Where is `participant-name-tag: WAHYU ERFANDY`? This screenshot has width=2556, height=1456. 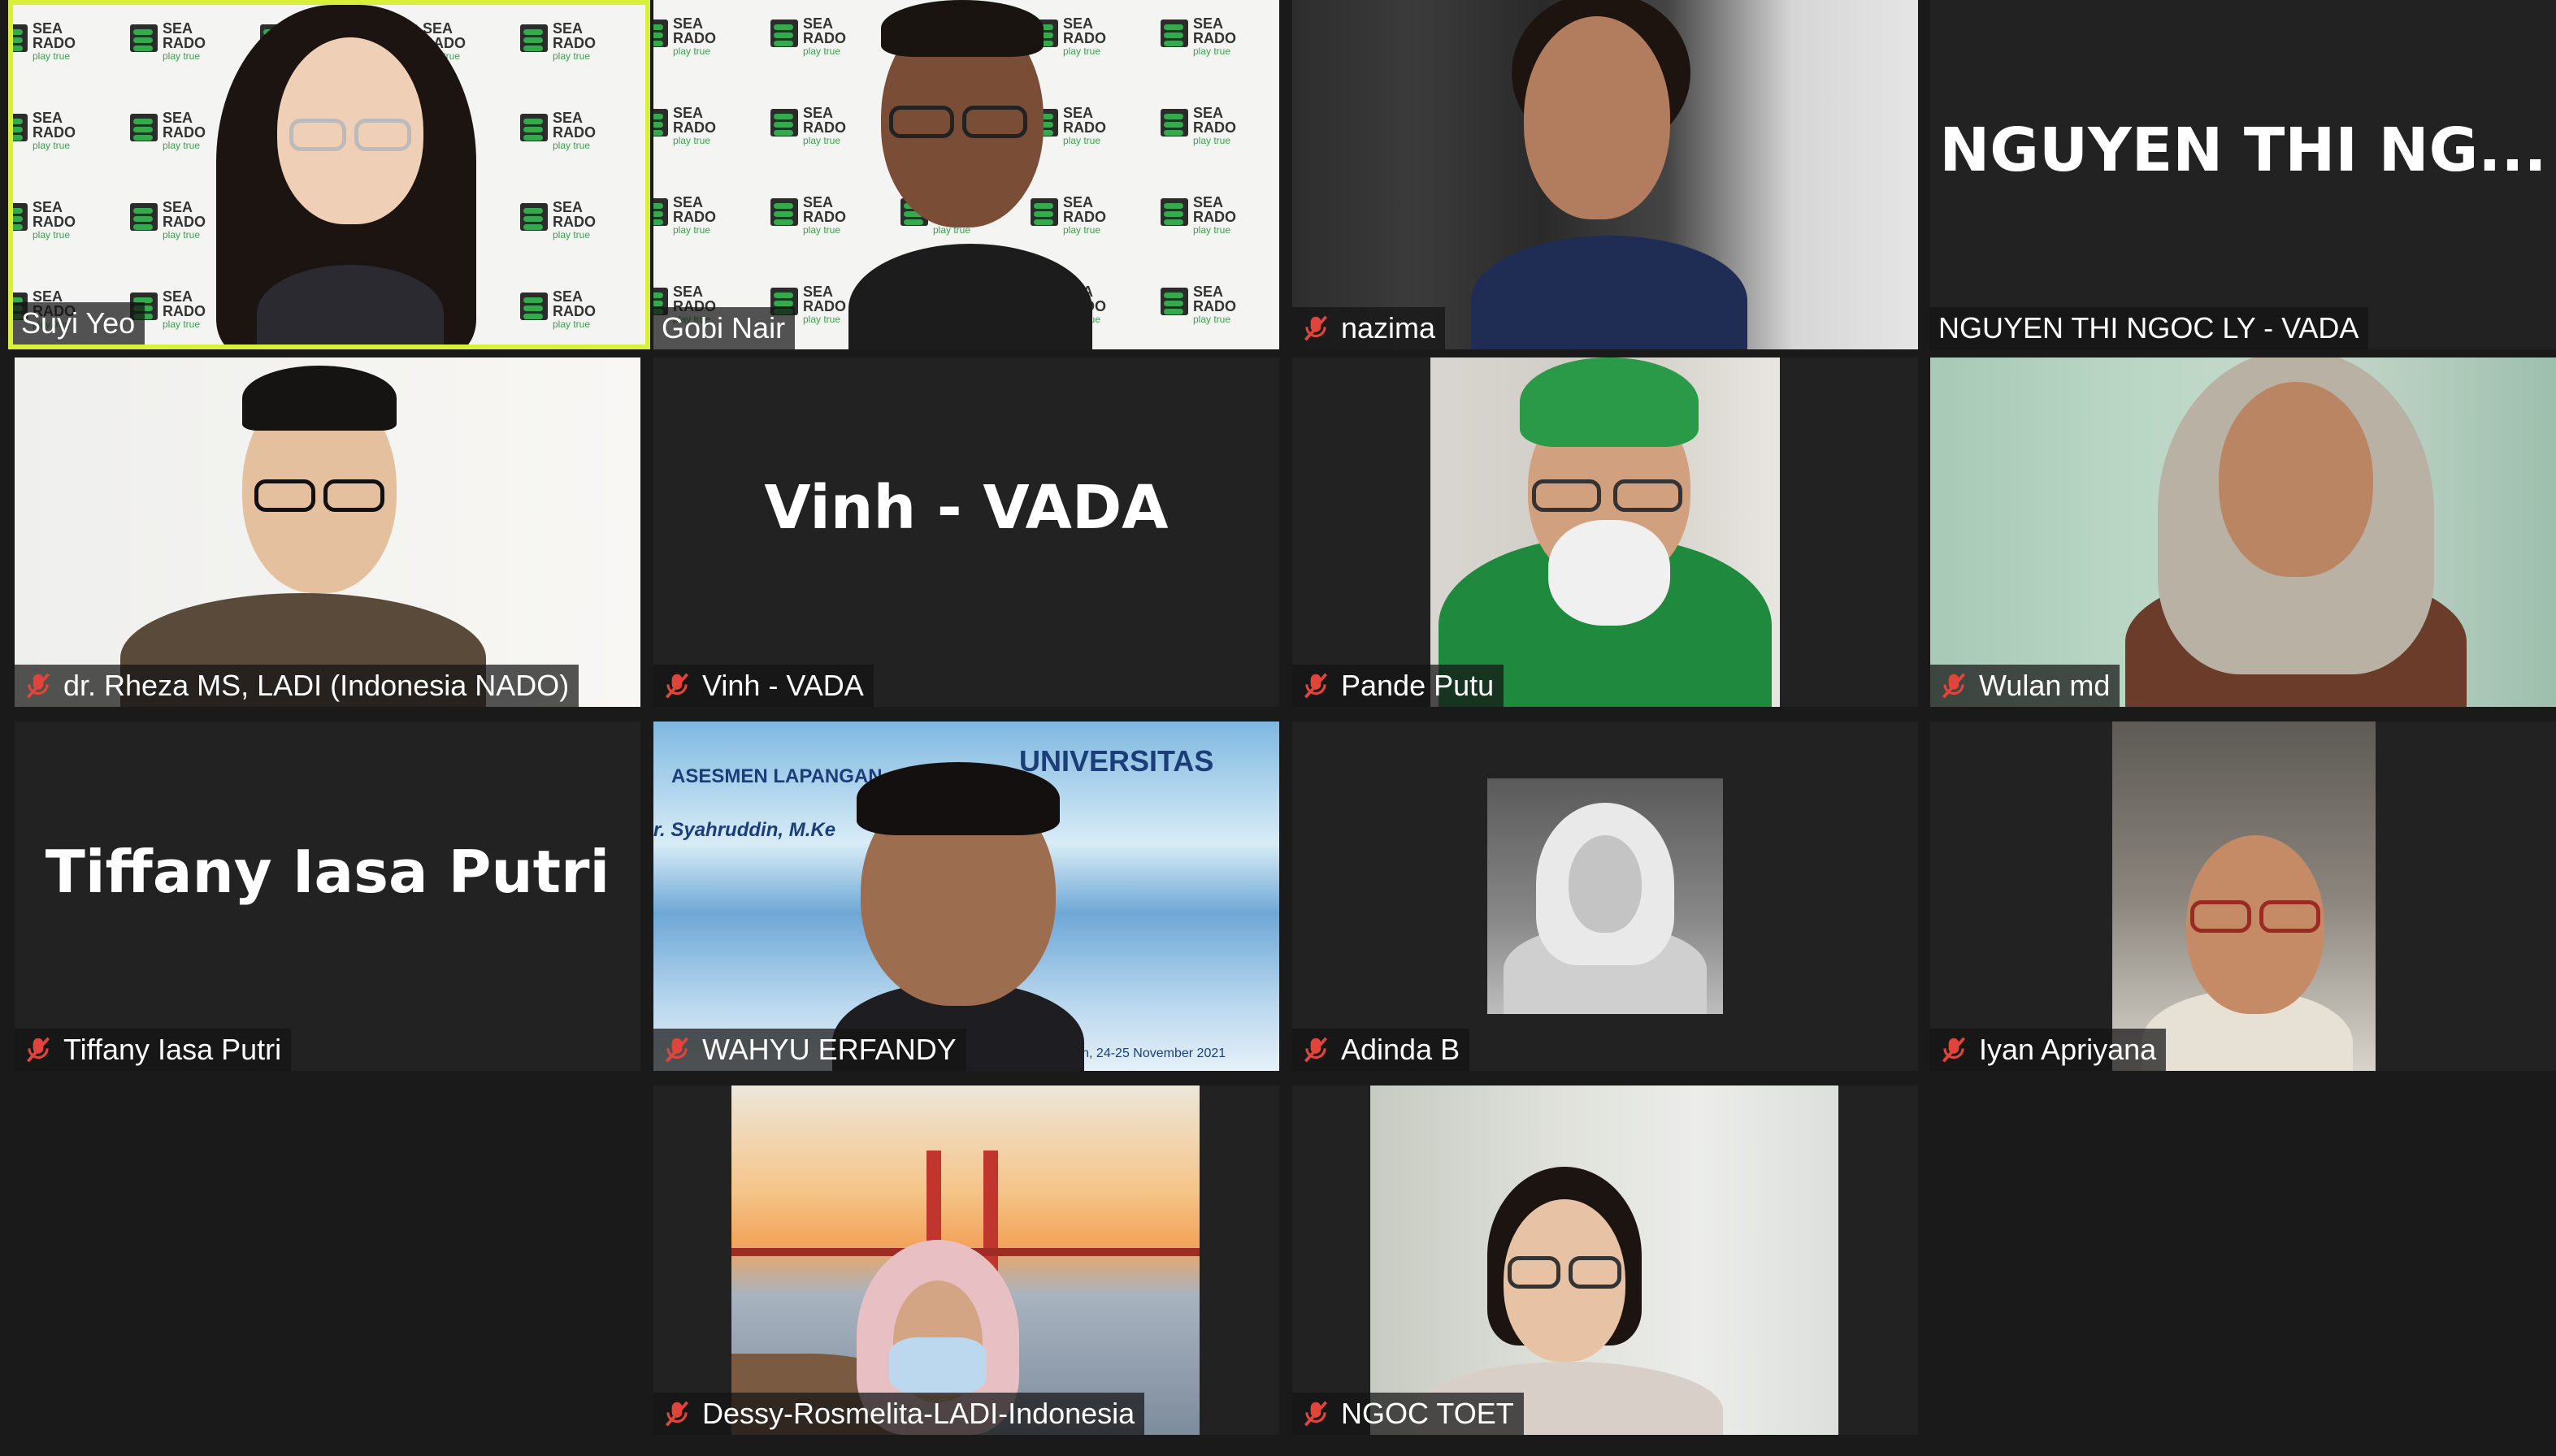
participant-name-tag: WAHYU ERFANDY is located at coordinates (809, 1050).